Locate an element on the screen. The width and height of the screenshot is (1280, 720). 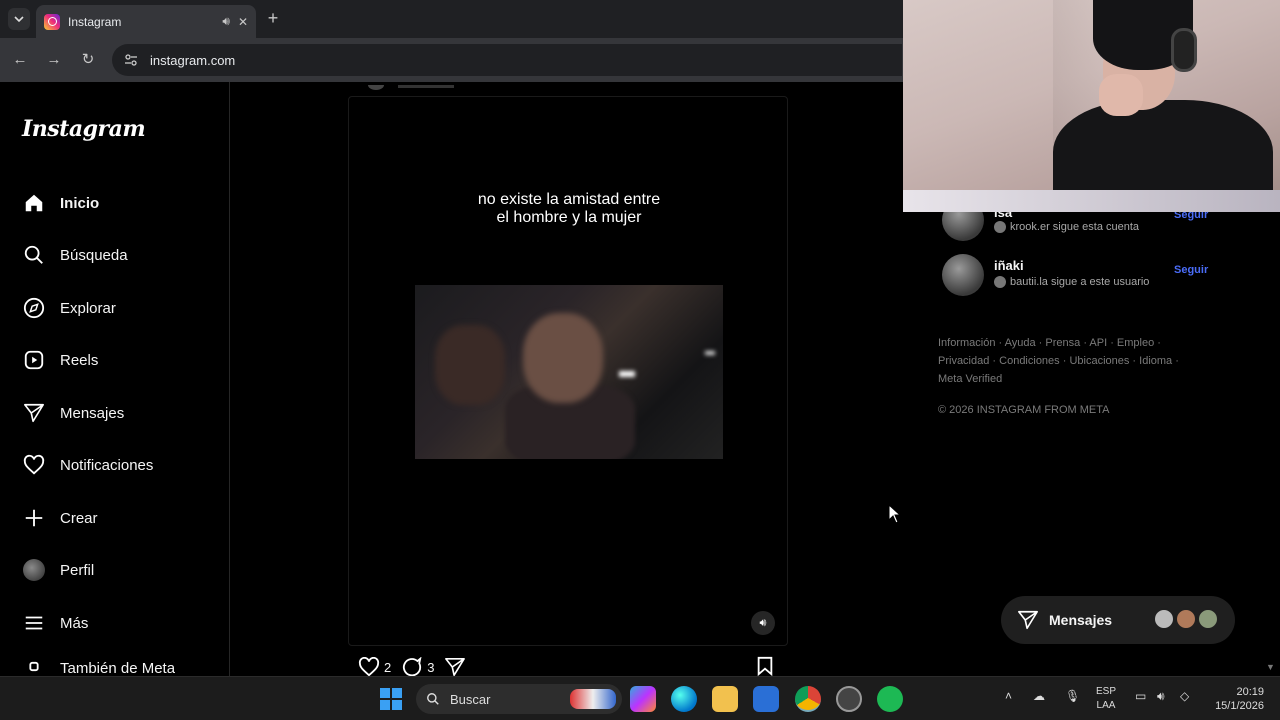
like-button: 2 is located at coordinates (374, 667).